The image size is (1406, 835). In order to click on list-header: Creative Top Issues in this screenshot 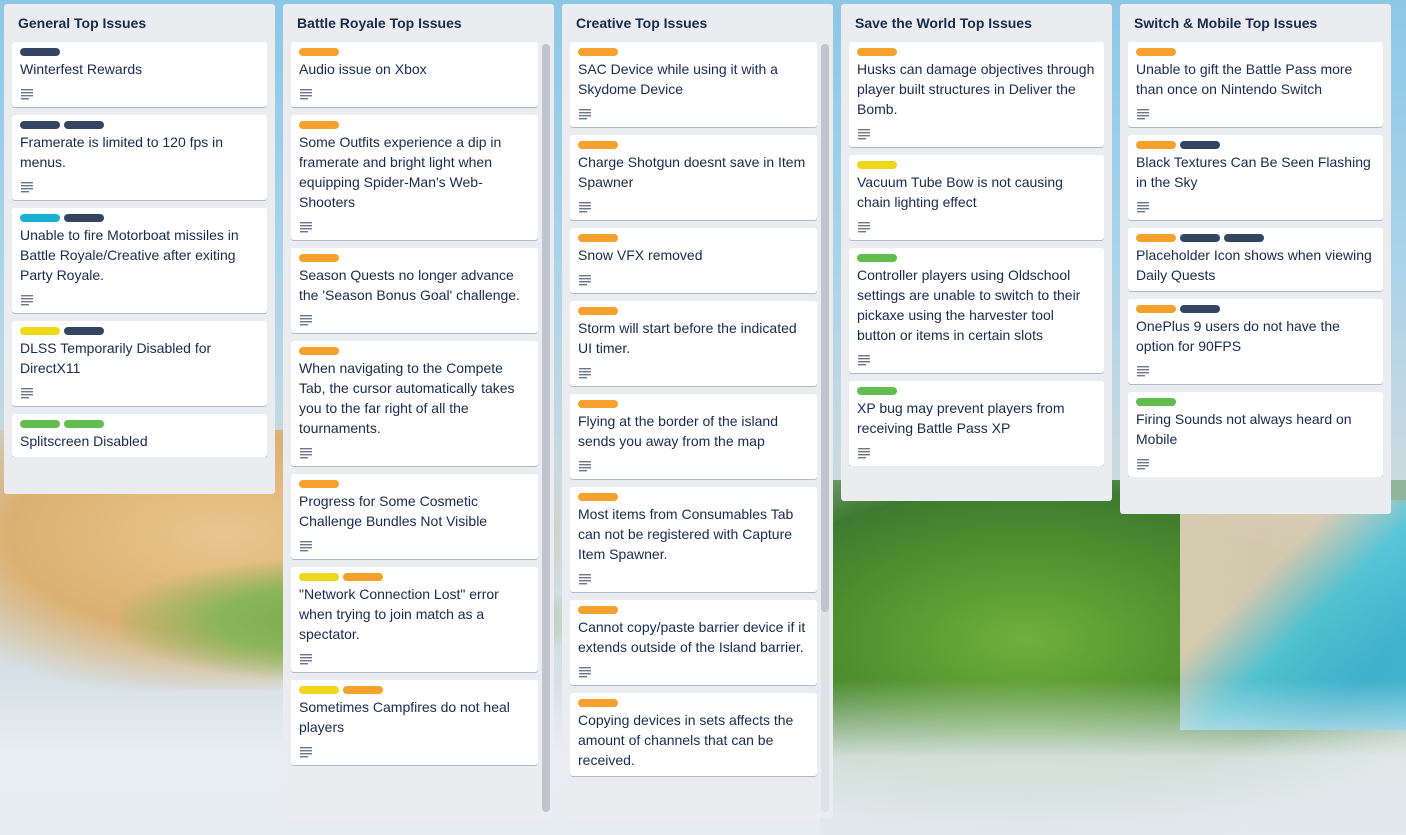, I will do `click(697, 23)`.